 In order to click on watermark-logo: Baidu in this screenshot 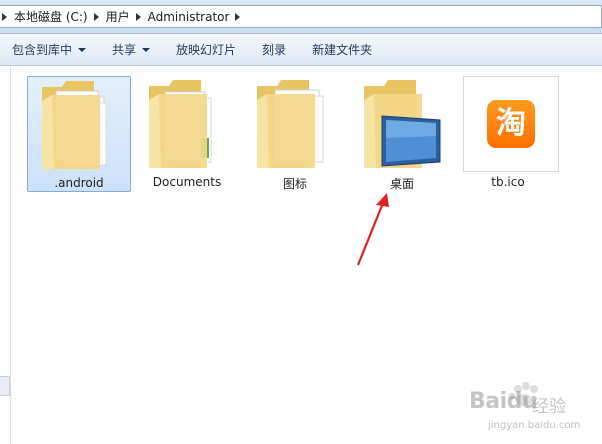, I will do `click(503, 401)`.